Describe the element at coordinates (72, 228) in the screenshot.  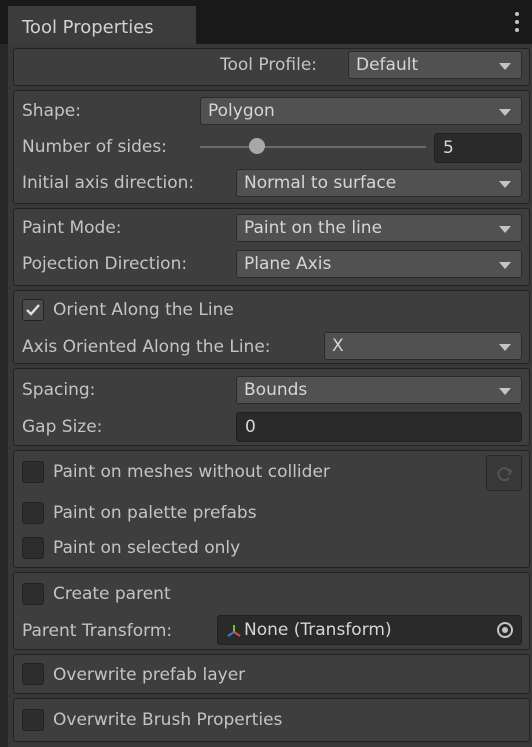
I see `paint-mode-label: Paint Mode:` at that location.